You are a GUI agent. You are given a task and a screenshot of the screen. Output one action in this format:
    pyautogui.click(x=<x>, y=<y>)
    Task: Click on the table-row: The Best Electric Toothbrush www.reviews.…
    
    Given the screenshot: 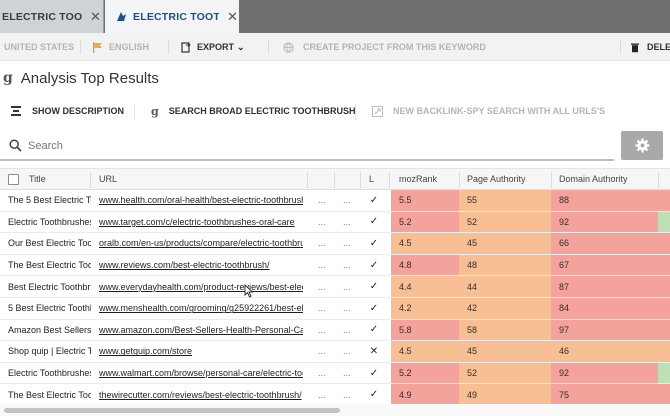 What is the action you would take?
    pyautogui.click(x=335, y=265)
    